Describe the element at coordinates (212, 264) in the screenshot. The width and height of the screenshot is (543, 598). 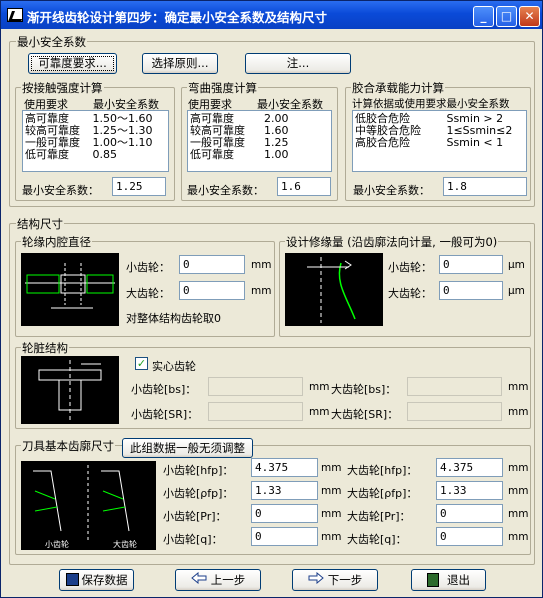
I see `rim-small-input: 0` at that location.